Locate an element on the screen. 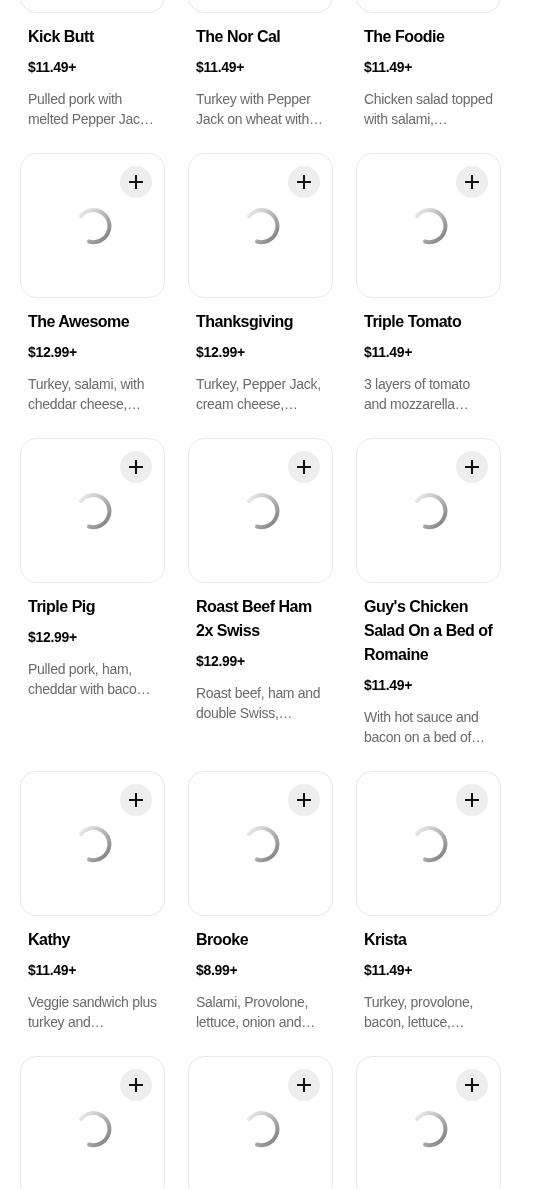  item-name: Krista is located at coordinates (386, 940).